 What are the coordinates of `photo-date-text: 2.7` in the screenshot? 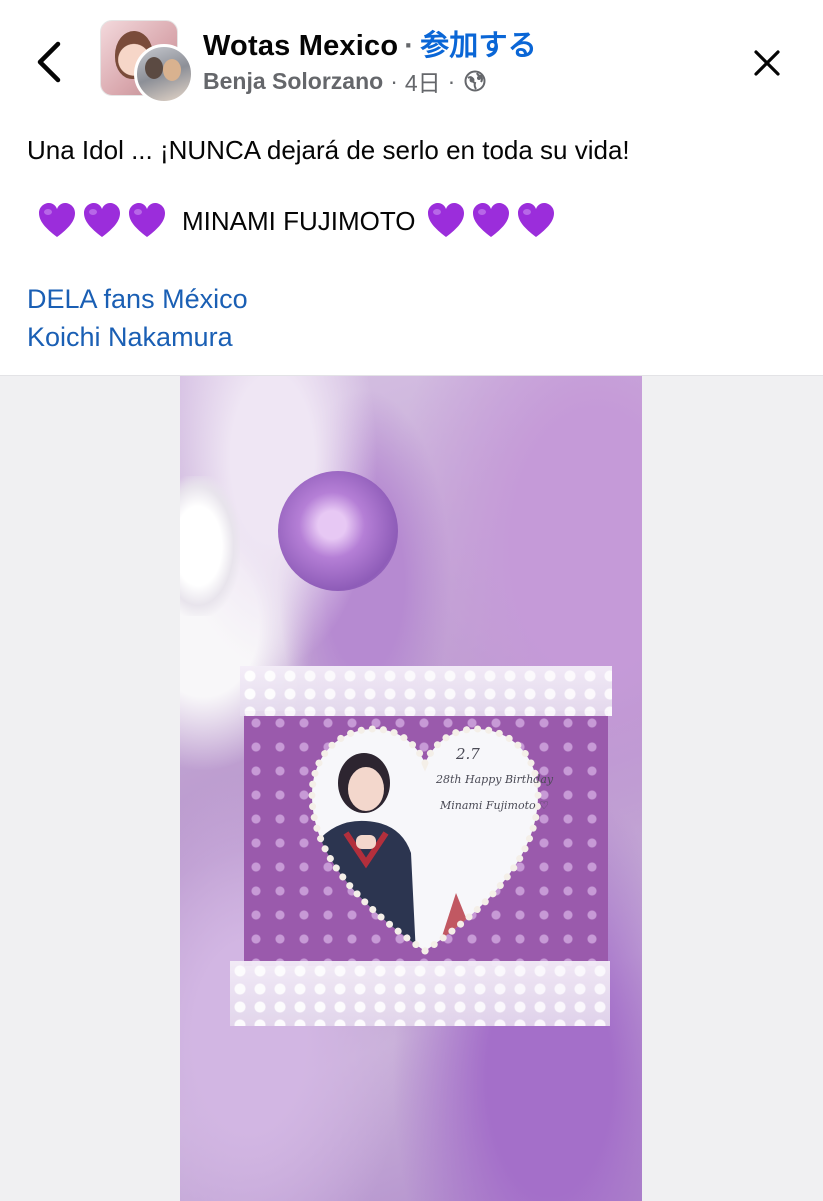 It's located at (468, 754).